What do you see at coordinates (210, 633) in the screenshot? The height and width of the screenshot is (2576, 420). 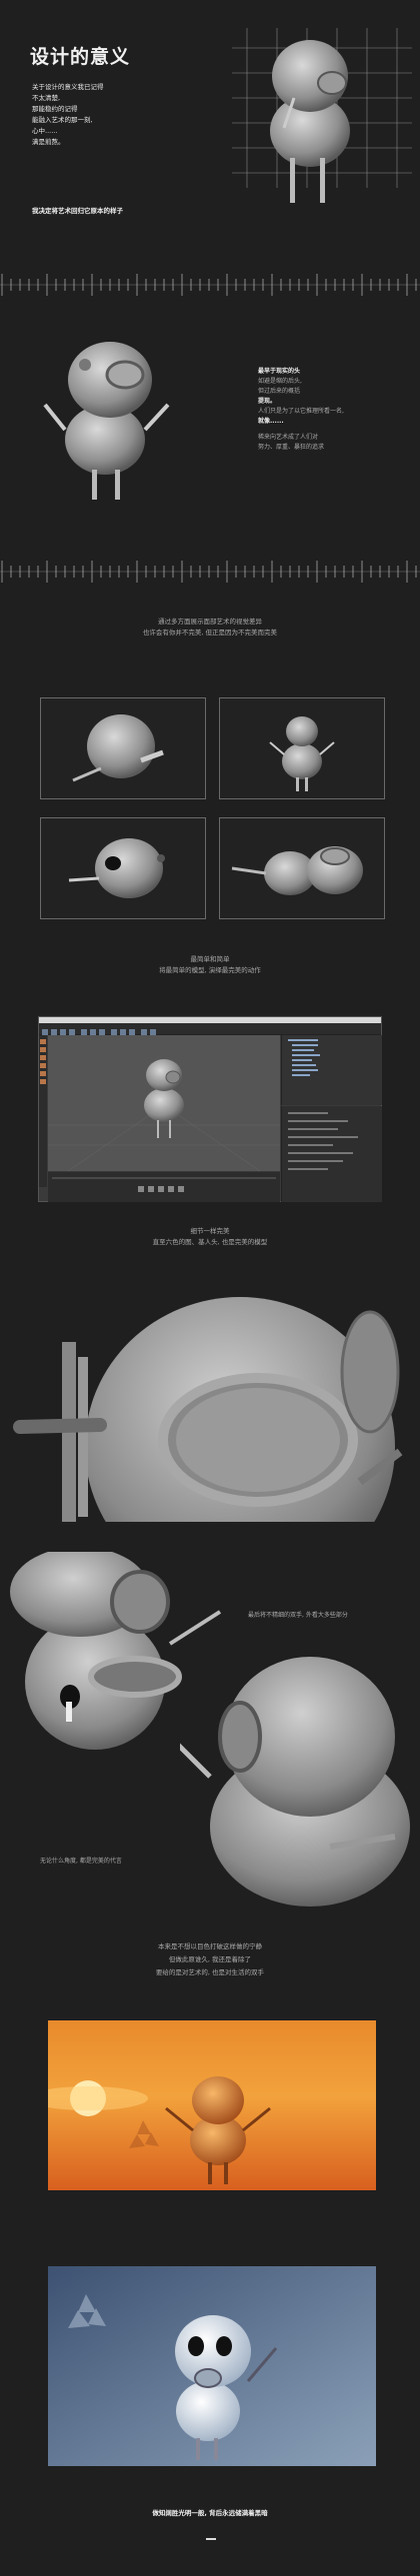 I see `section3-line: 也许会有你并不完美, 但正是因为不完美而完美` at bounding box center [210, 633].